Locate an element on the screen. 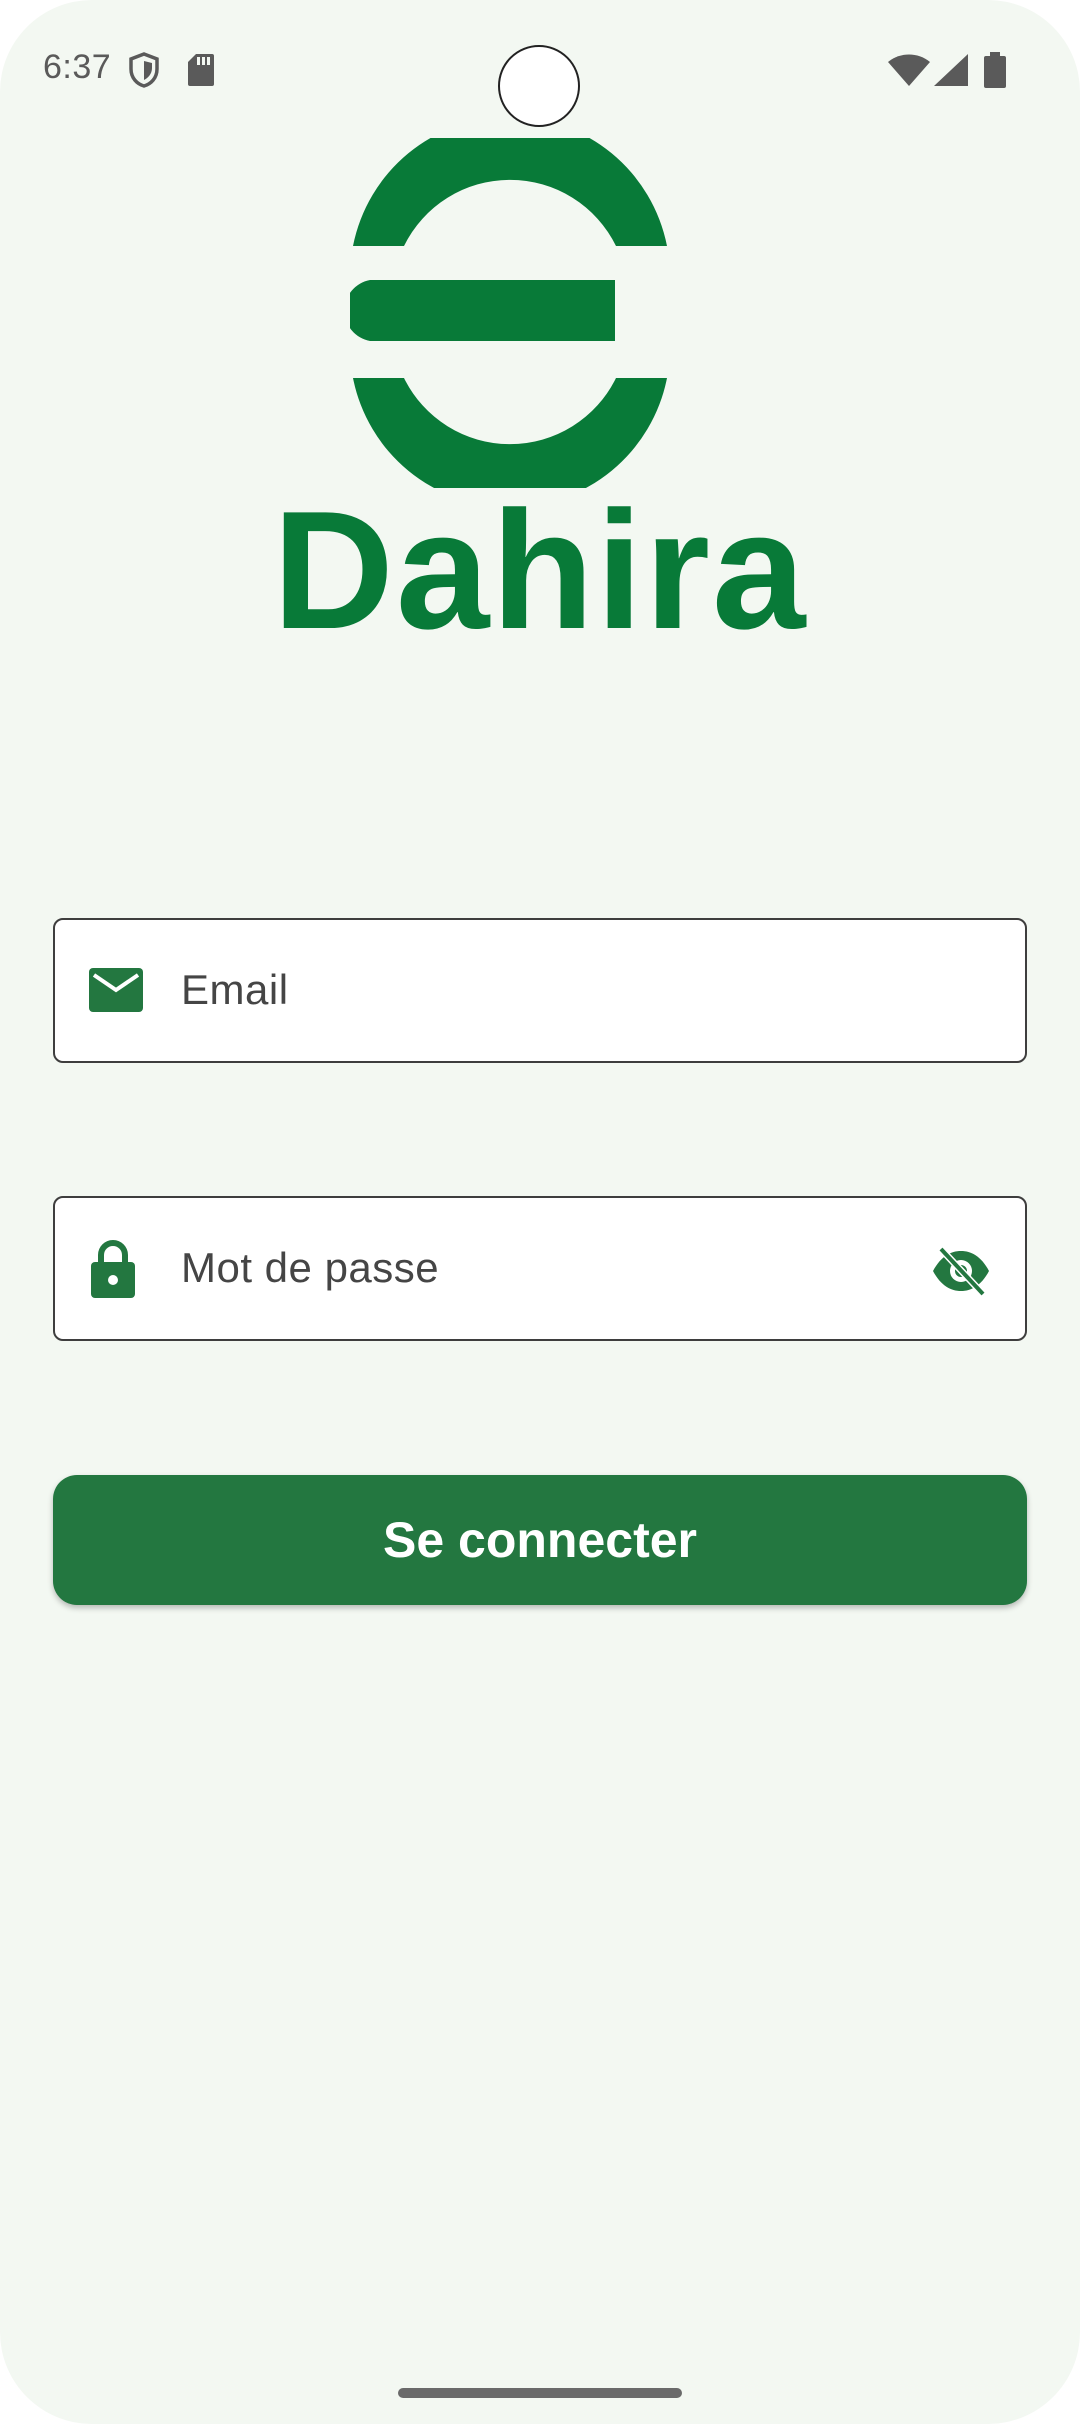 This screenshot has height=2424, width=1080. status-time: 6:37 is located at coordinates (77, 67).